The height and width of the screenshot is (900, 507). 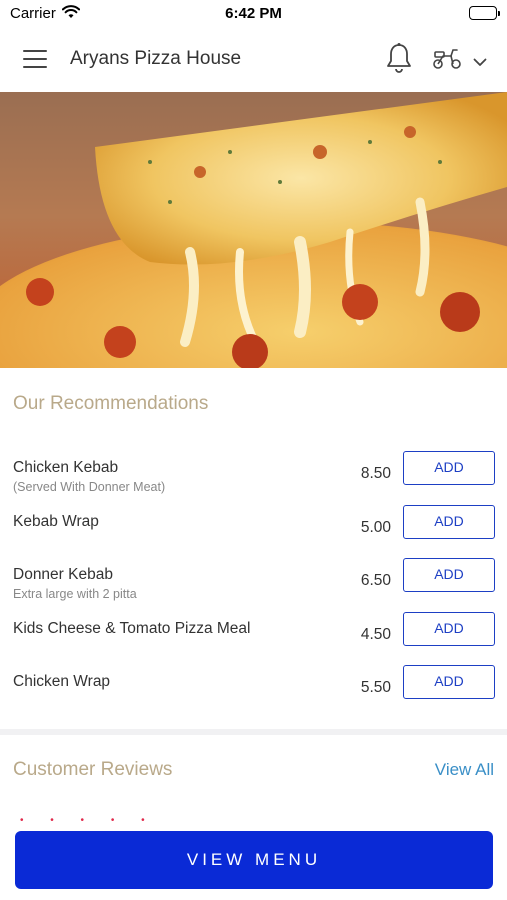 I want to click on clock: 6:42 PM, so click(x=253, y=13).